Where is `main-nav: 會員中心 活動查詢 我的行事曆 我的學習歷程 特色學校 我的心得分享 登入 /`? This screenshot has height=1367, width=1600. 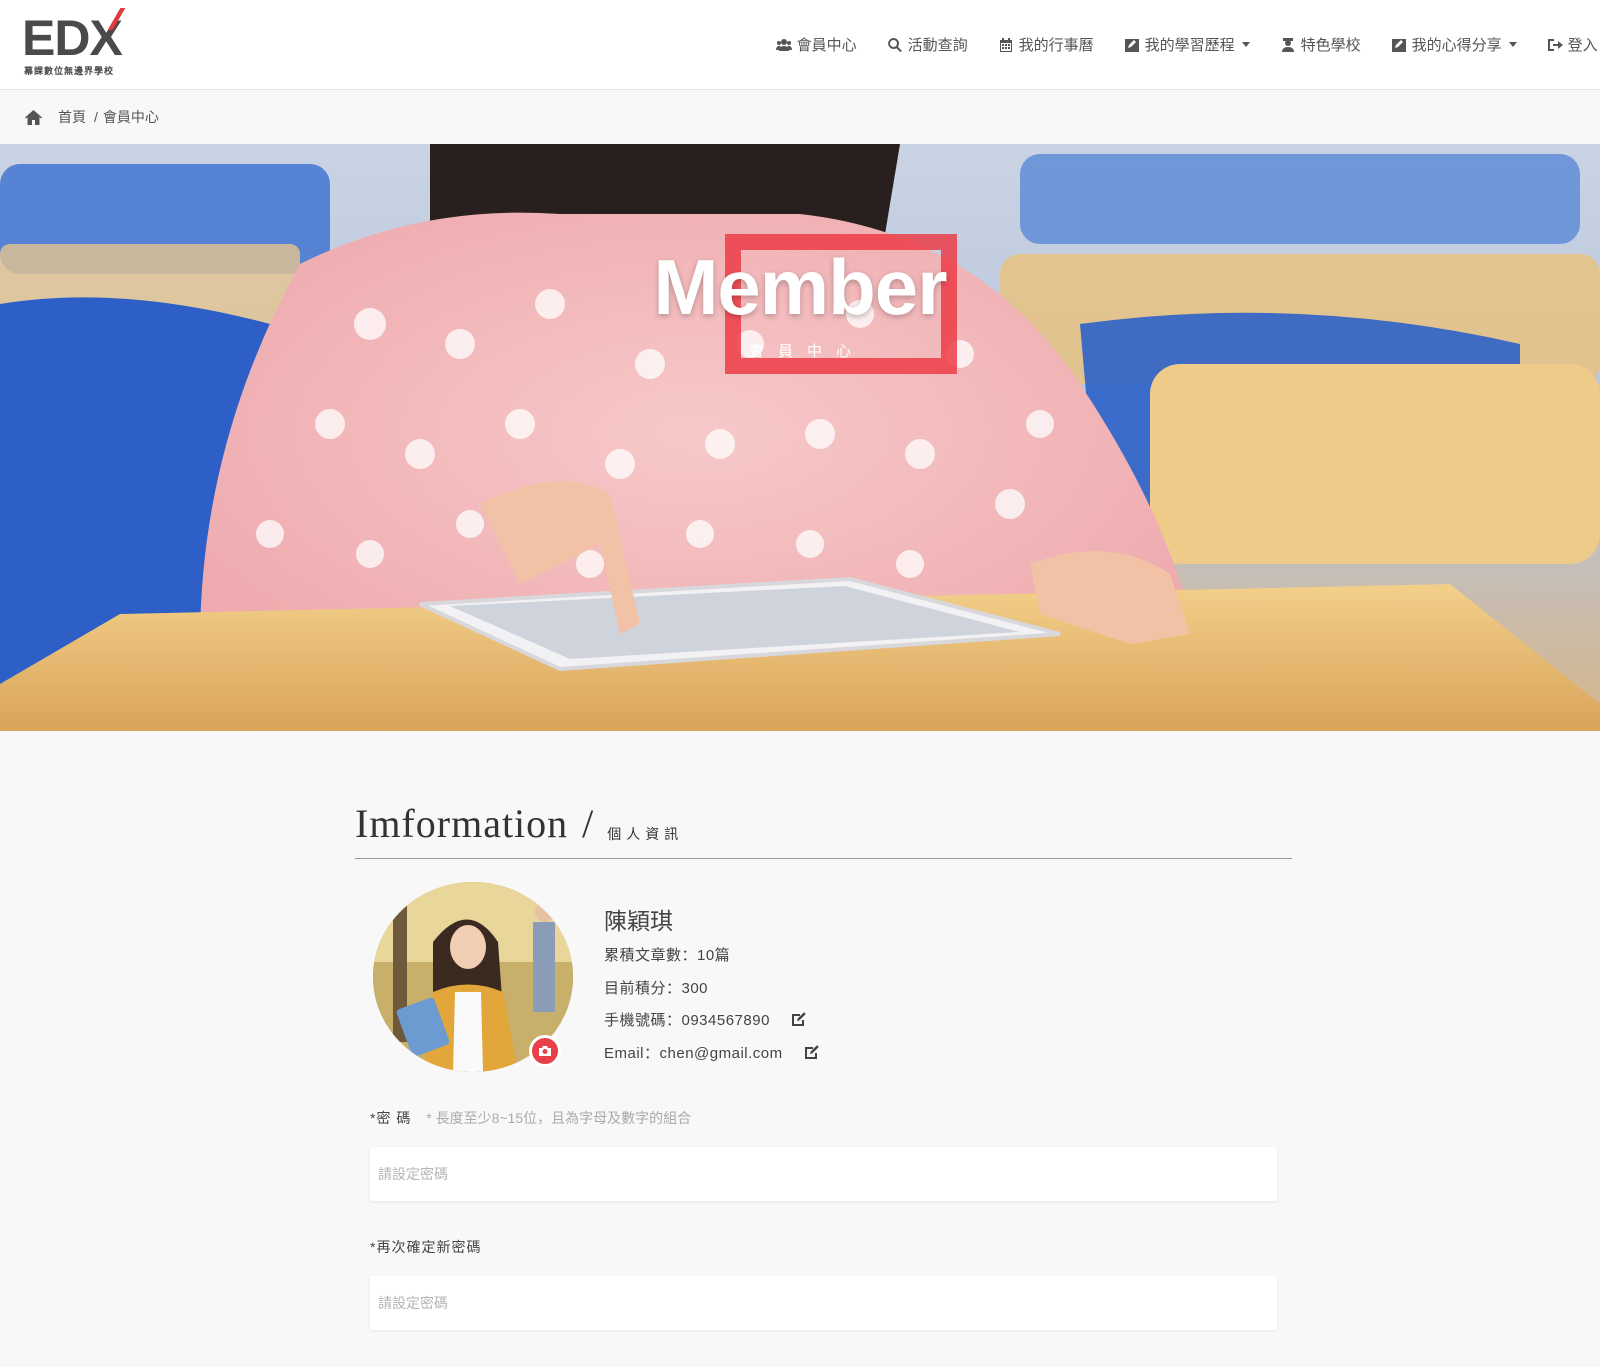
main-nav: 會員中心 活動查詢 我的行事曆 我的學習歷程 特色學校 我的心得分享 登入 / is located at coordinates (1173, 44).